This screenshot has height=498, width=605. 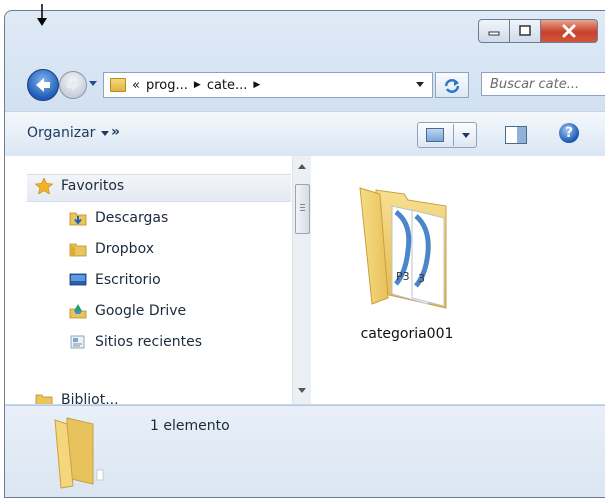 What do you see at coordinates (407, 334) in the screenshot?
I see `folder-name: categoria001` at bounding box center [407, 334].